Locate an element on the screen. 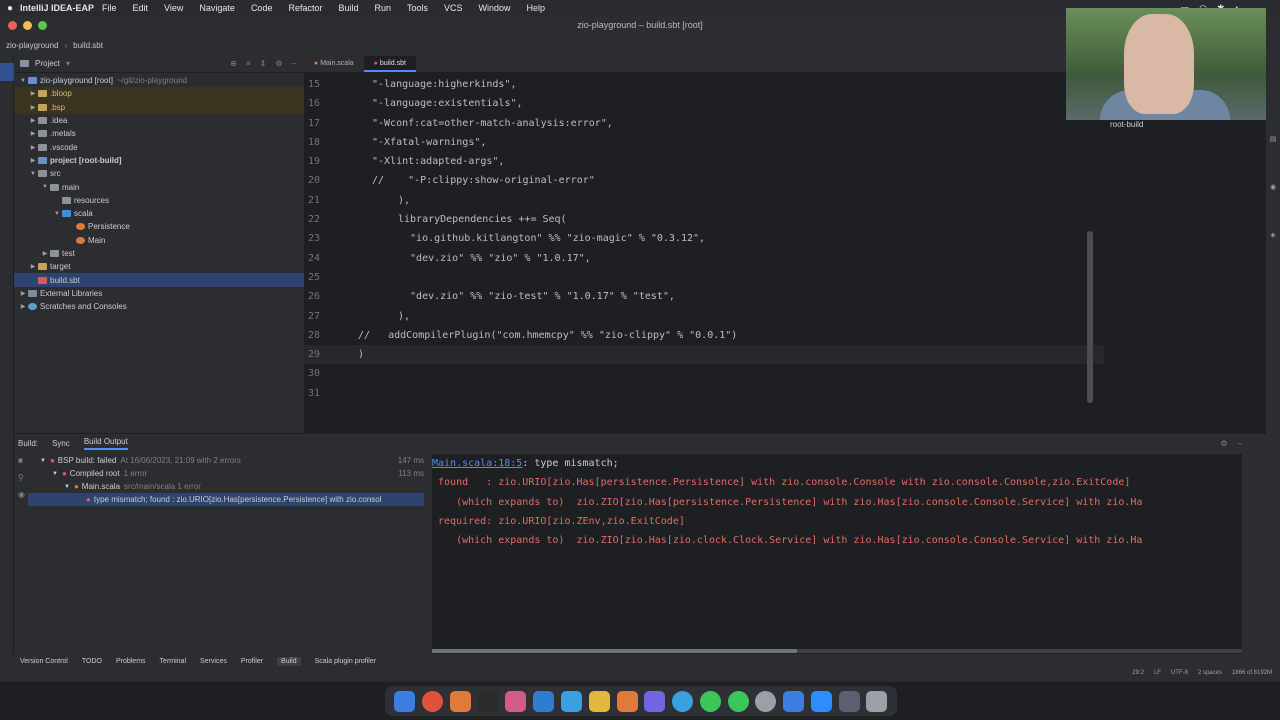  tree-item-resources: resources is located at coordinates (159, 200).